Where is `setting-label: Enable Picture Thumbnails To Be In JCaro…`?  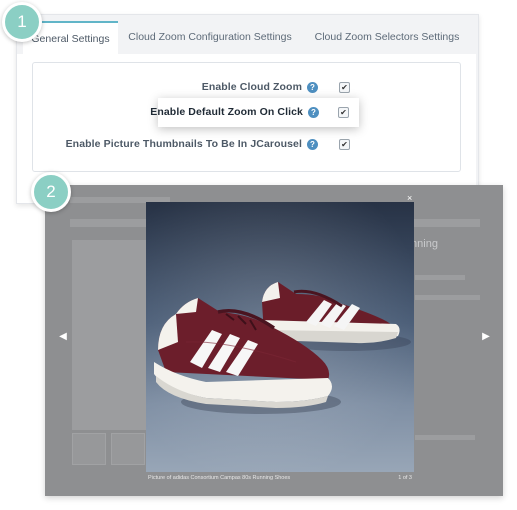 setting-label: Enable Picture Thumbnails To Be In JCaro… is located at coordinates (183, 144).